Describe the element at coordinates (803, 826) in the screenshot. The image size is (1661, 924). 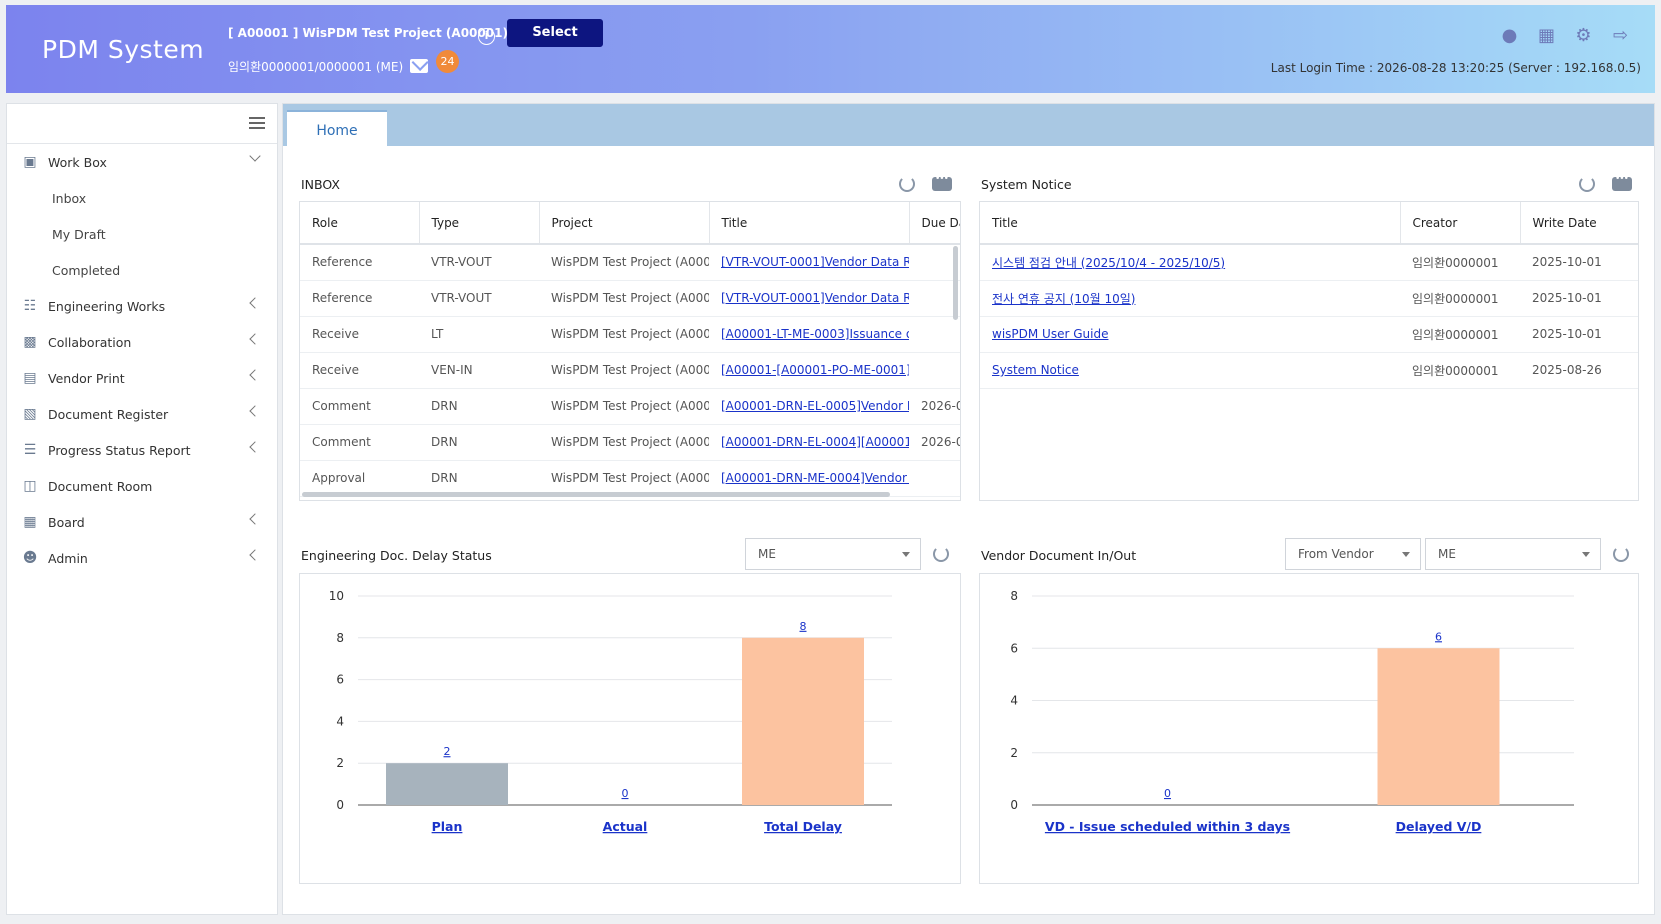
I see `category-label: Total Delay` at that location.